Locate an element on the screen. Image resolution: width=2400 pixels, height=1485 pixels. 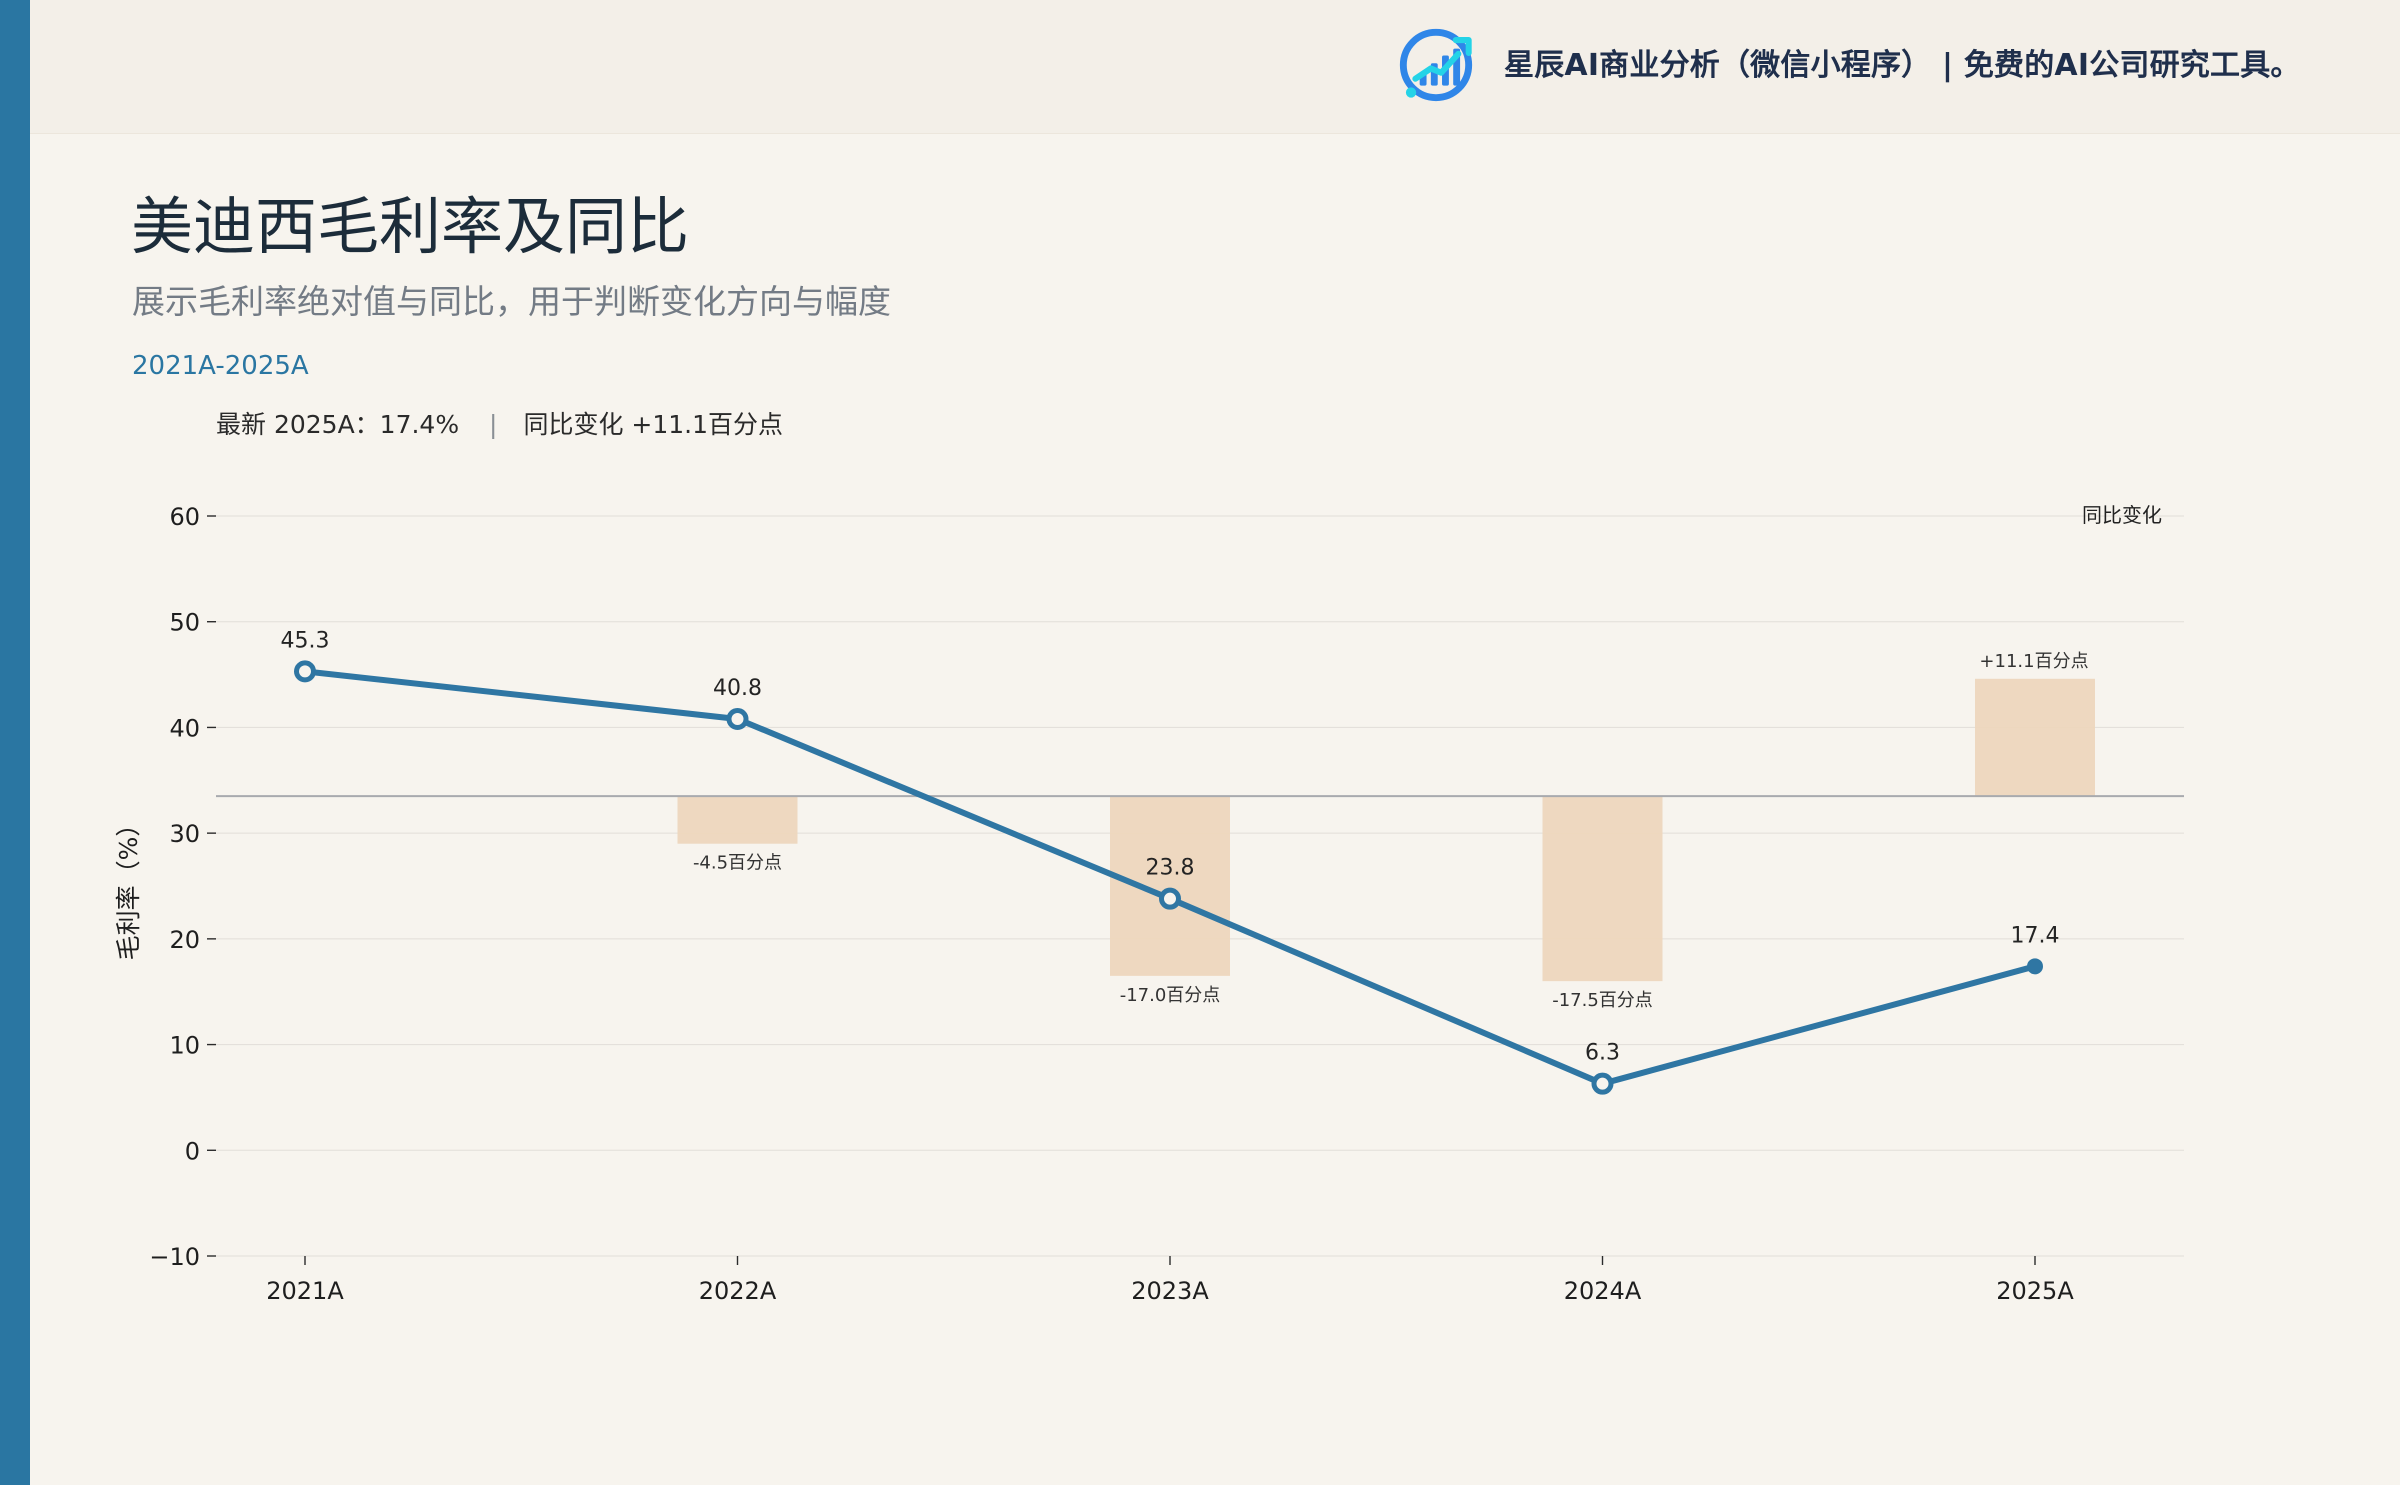
x-tick-label: 2023A is located at coordinates (1170, 1291).